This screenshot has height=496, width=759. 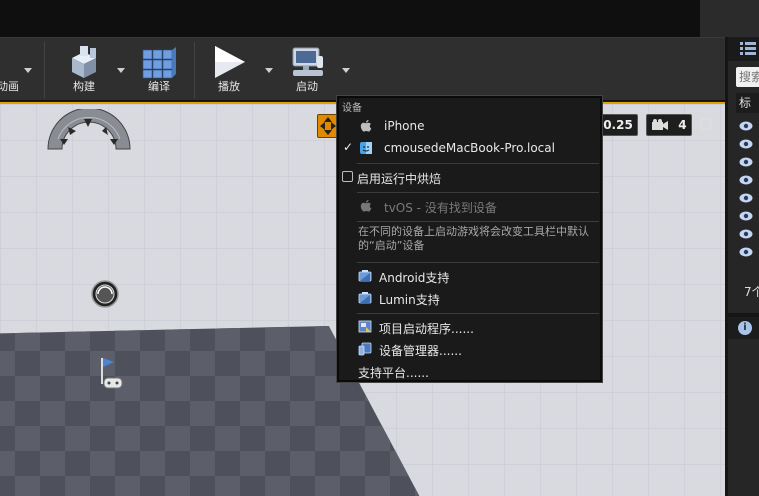 I want to click on player-start-icon, so click(x=109, y=374).